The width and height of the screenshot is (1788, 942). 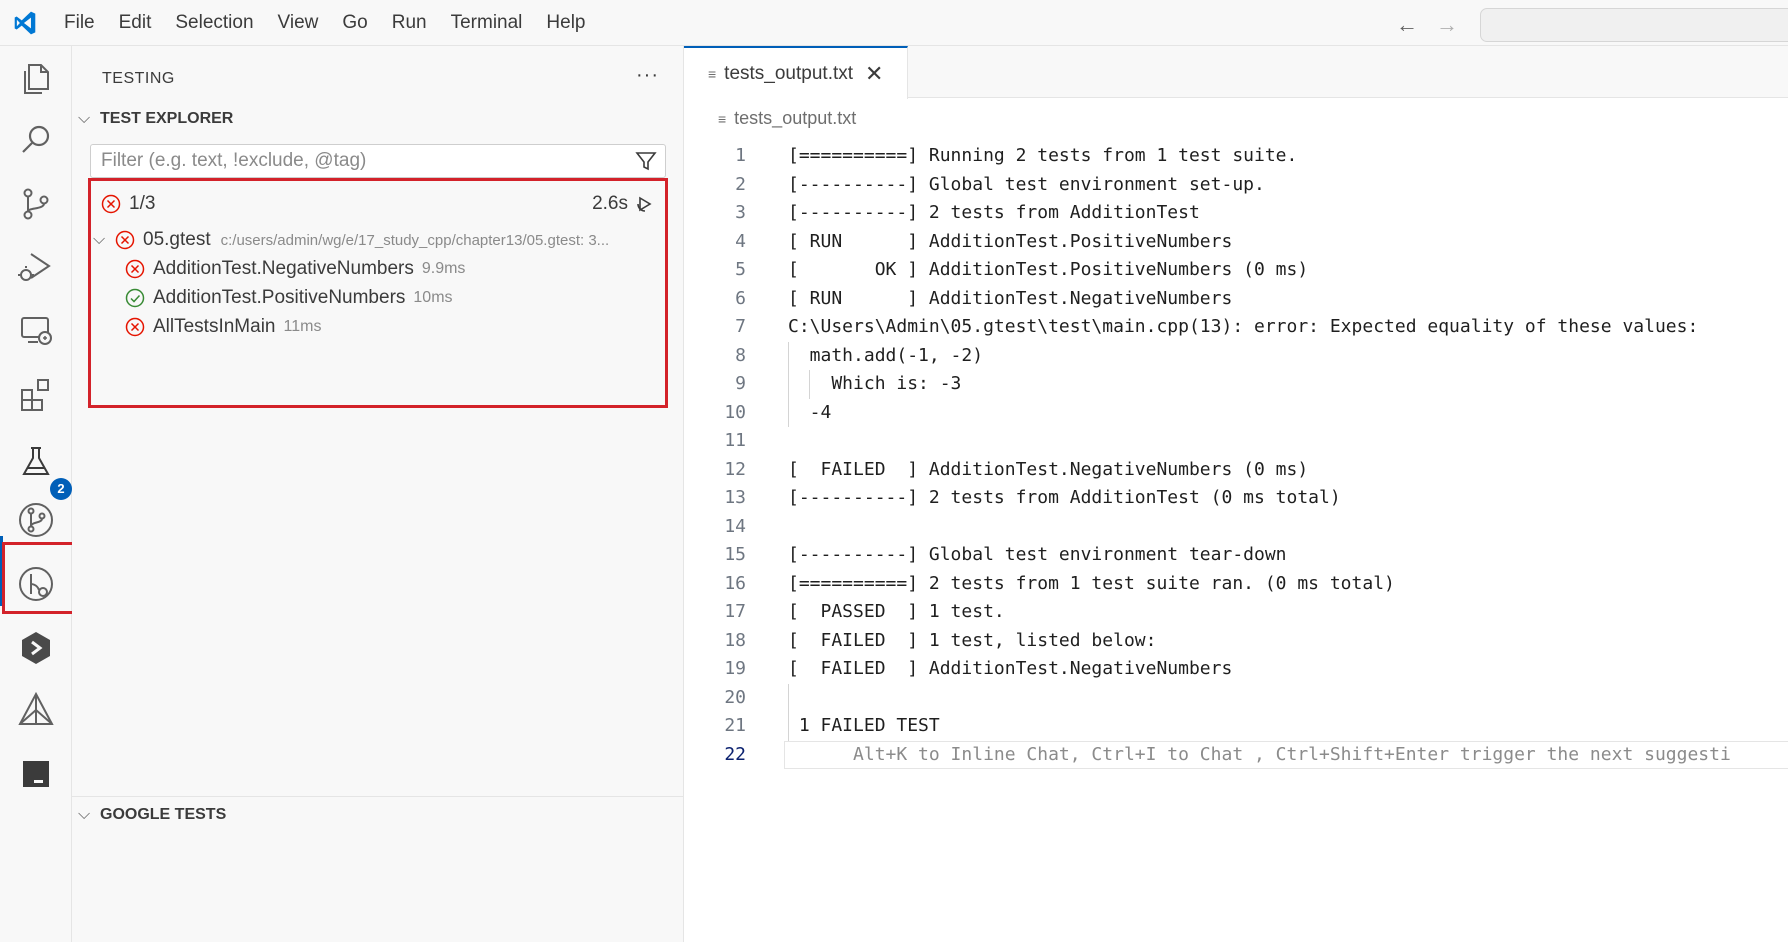 What do you see at coordinates (735, 440) in the screenshot?
I see `line-number: 11` at bounding box center [735, 440].